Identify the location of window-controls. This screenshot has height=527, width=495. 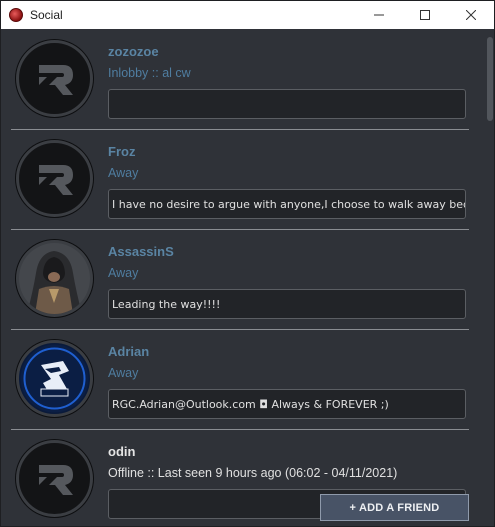
(425, 15).